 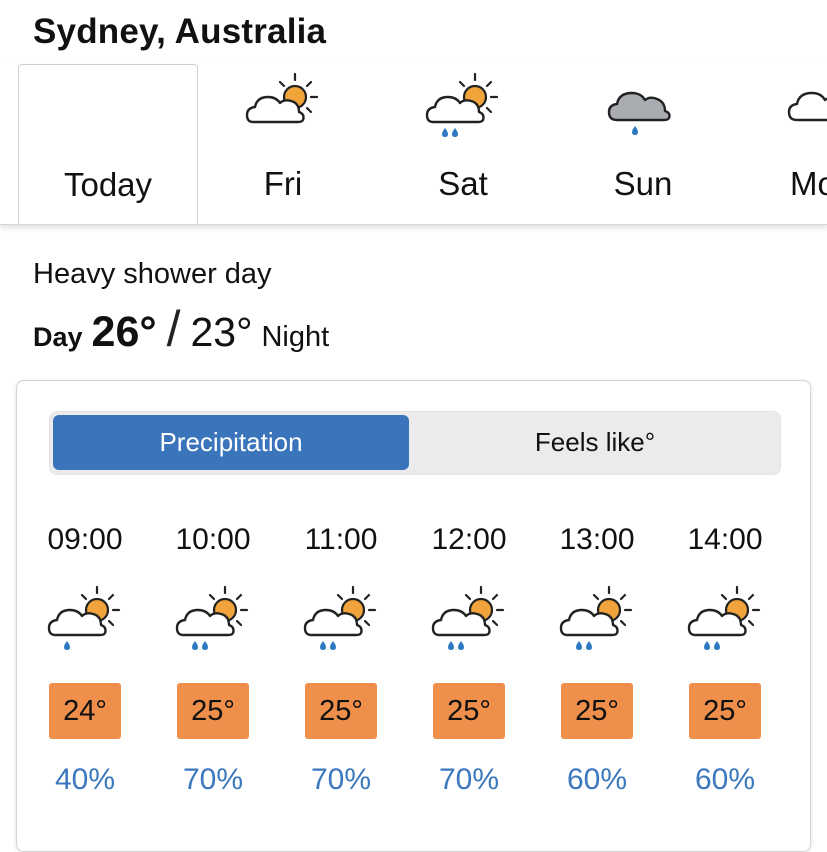 I want to click on temp-badge: 24°, so click(x=85, y=711).